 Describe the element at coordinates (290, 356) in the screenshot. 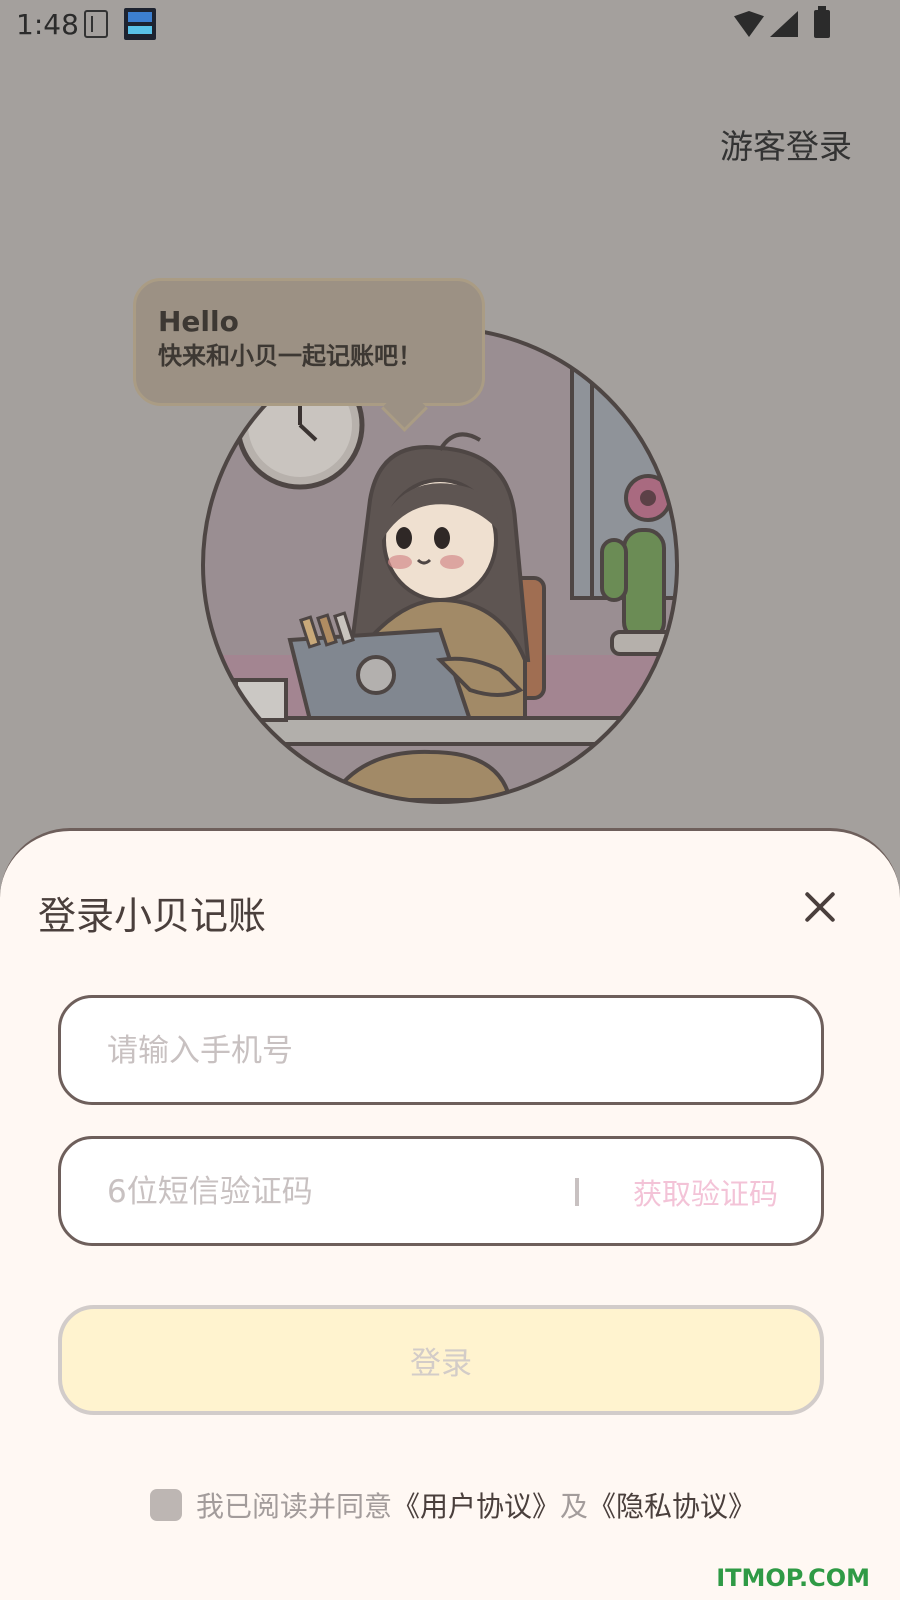

I see `speech-message: 快来和小贝一起记账吧！` at that location.